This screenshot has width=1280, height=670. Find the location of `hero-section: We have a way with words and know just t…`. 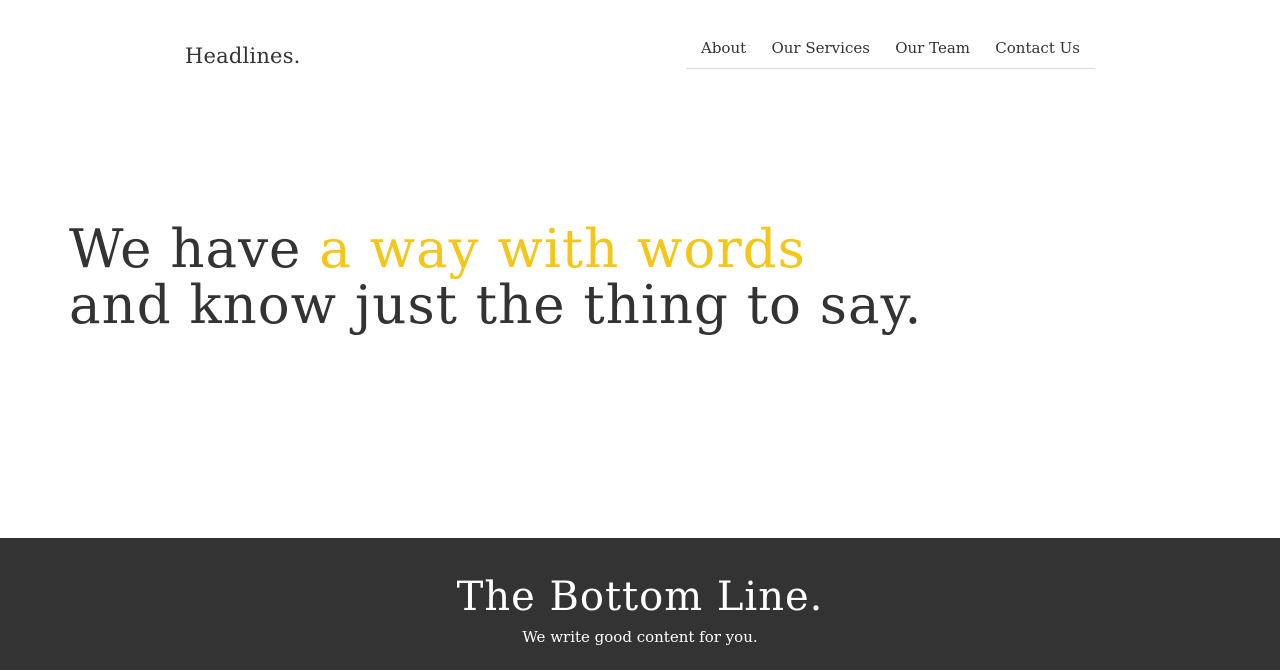

hero-section: We have a way with words and know just t… is located at coordinates (619, 278).